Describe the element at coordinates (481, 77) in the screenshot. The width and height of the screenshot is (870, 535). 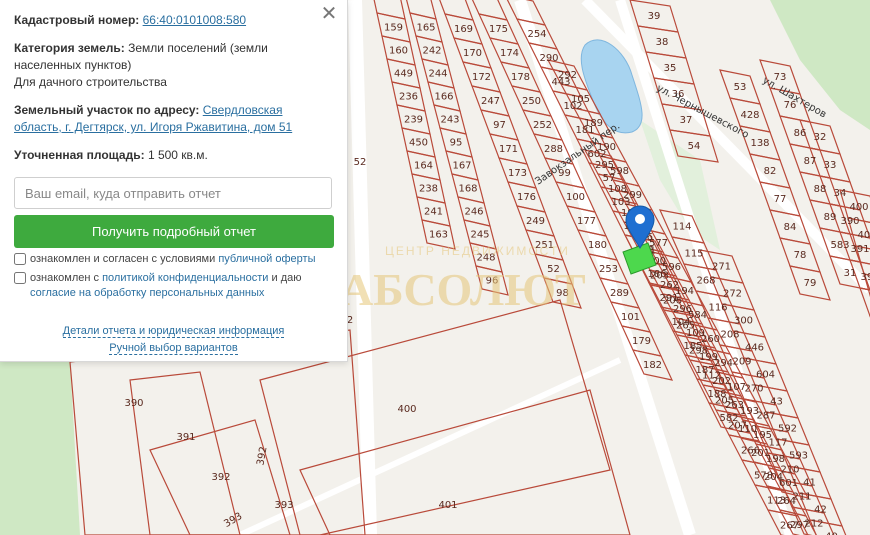
I see `plot-label: 172` at that location.